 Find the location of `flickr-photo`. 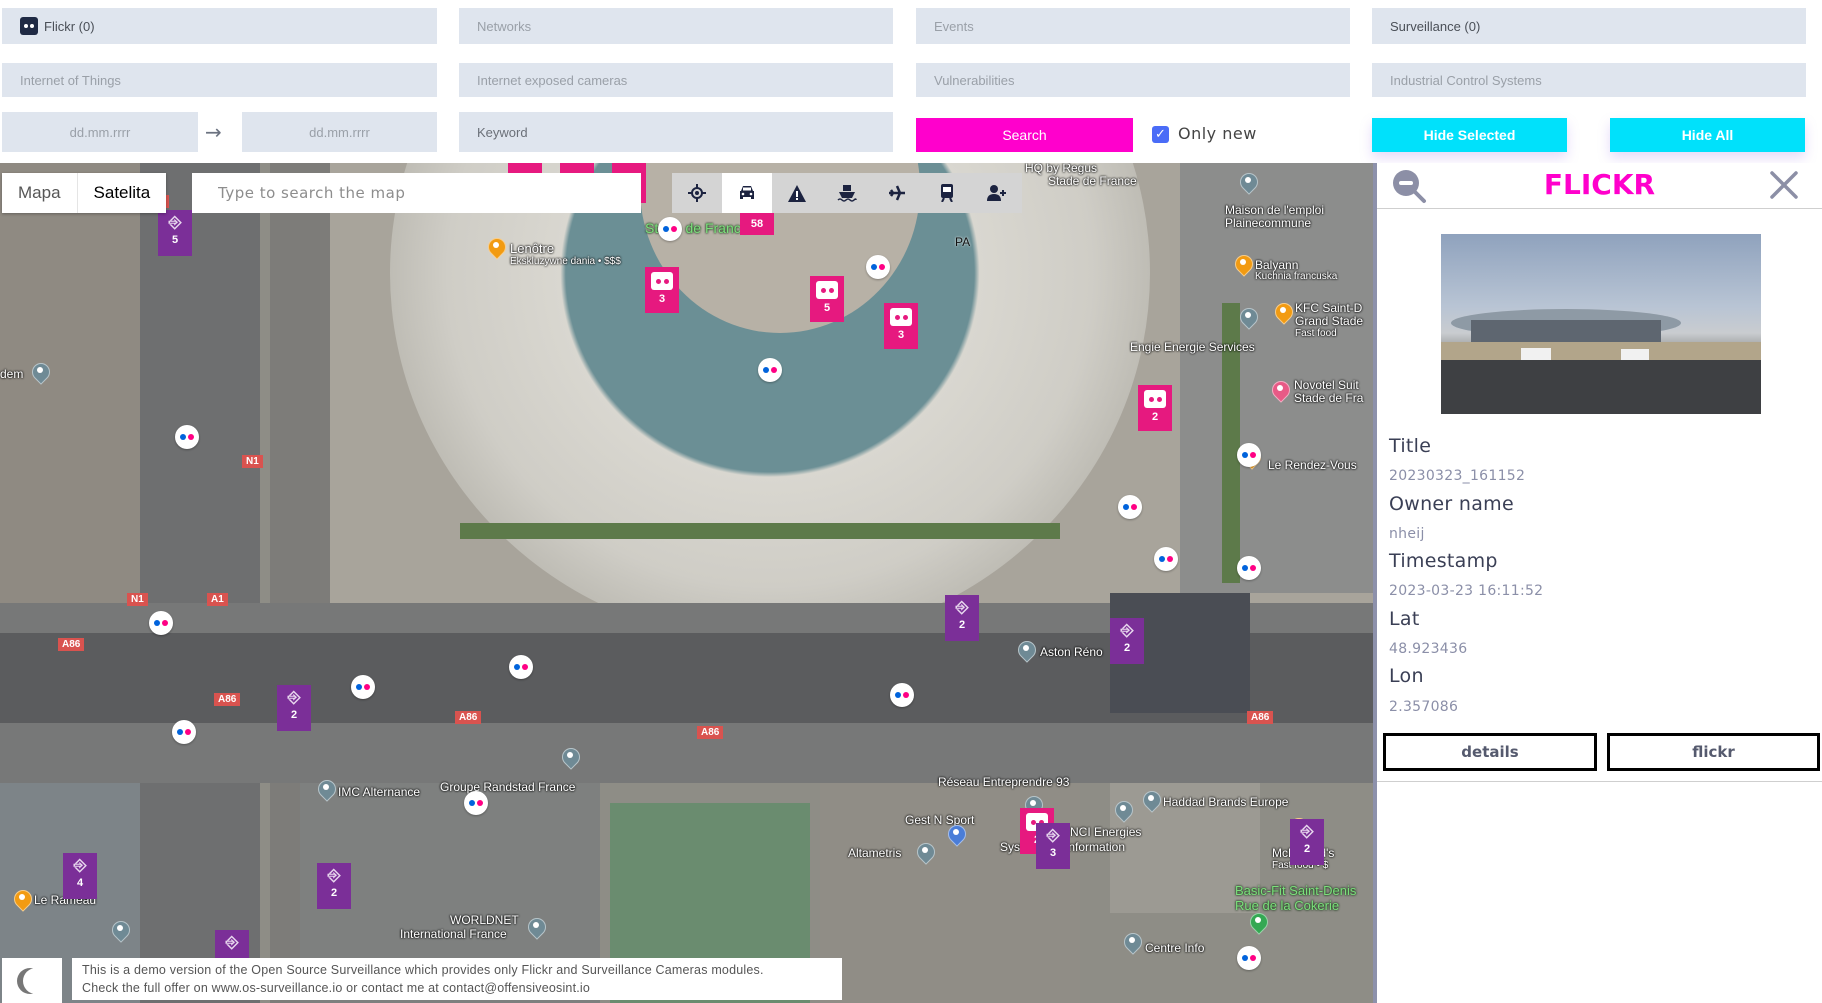

flickr-photo is located at coordinates (1601, 324).